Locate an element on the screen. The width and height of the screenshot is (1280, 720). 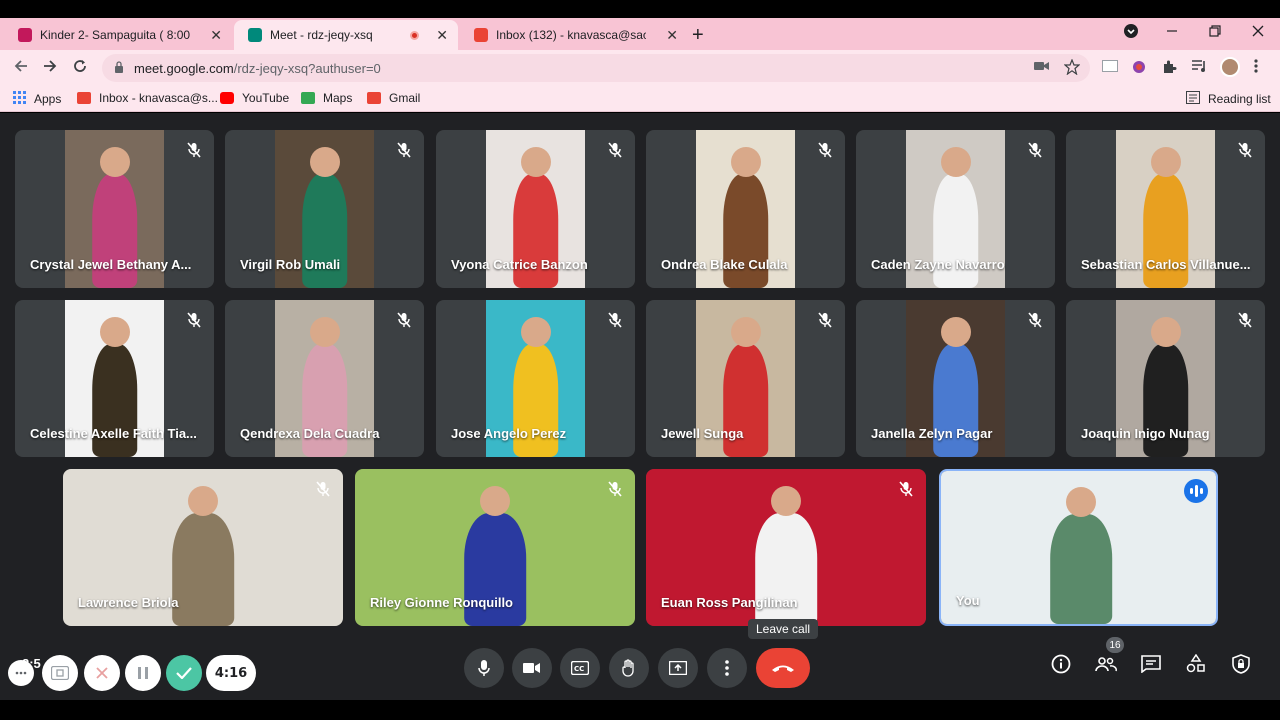
activities-button is located at coordinates (1196, 664).